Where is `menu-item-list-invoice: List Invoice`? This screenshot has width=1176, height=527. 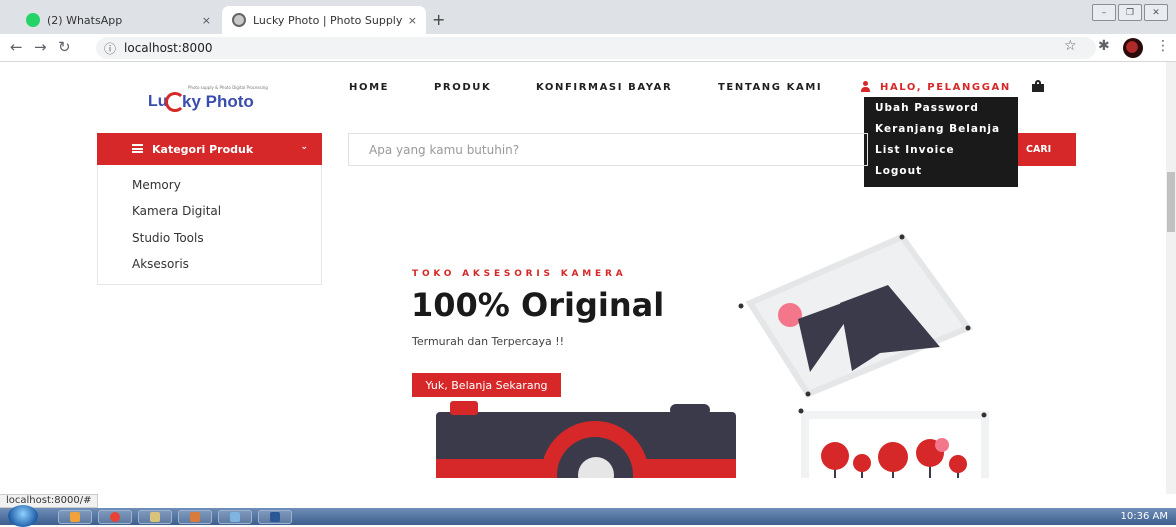
menu-item-list-invoice: List Invoice is located at coordinates (941, 154).